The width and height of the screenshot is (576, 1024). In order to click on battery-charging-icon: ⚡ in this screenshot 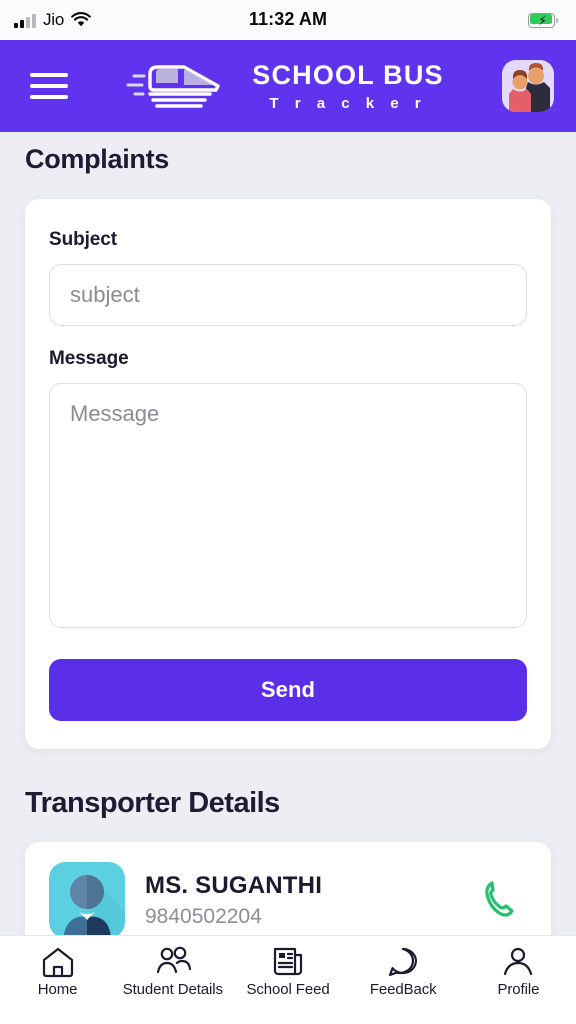, I will do `click(543, 20)`.